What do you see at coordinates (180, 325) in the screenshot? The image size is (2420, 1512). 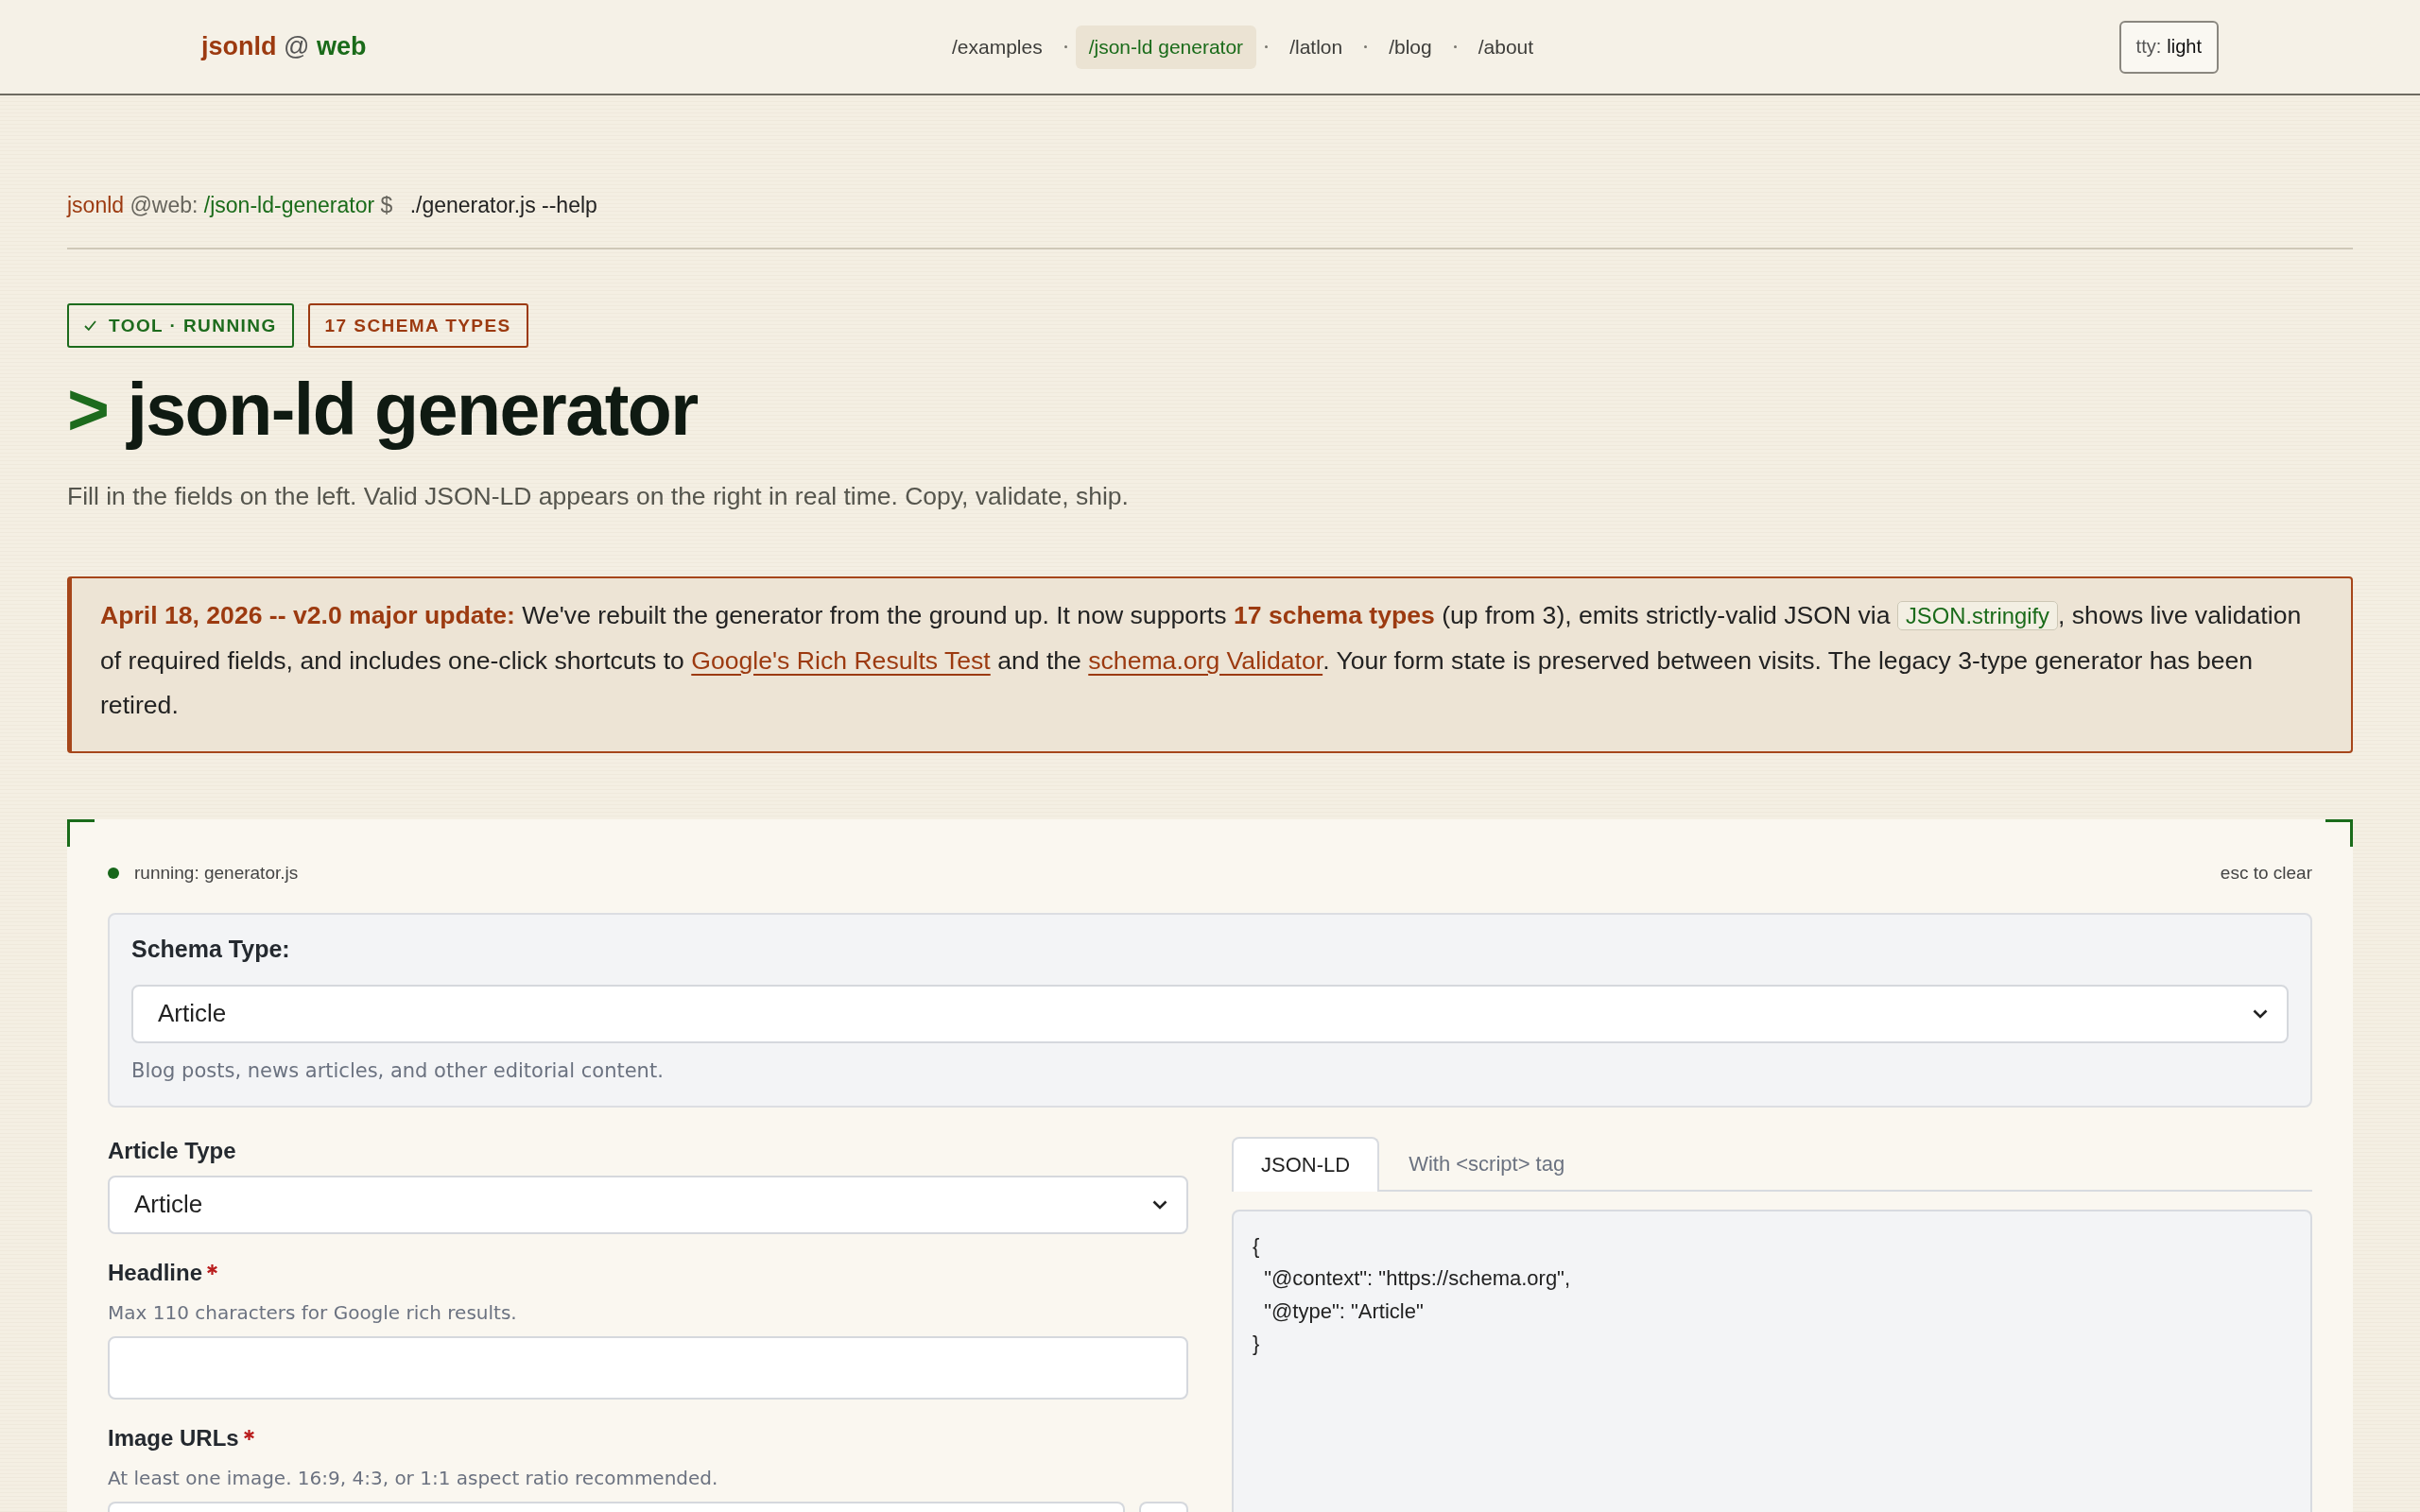 I see `status-badge: TOOL · RUNNING` at bounding box center [180, 325].